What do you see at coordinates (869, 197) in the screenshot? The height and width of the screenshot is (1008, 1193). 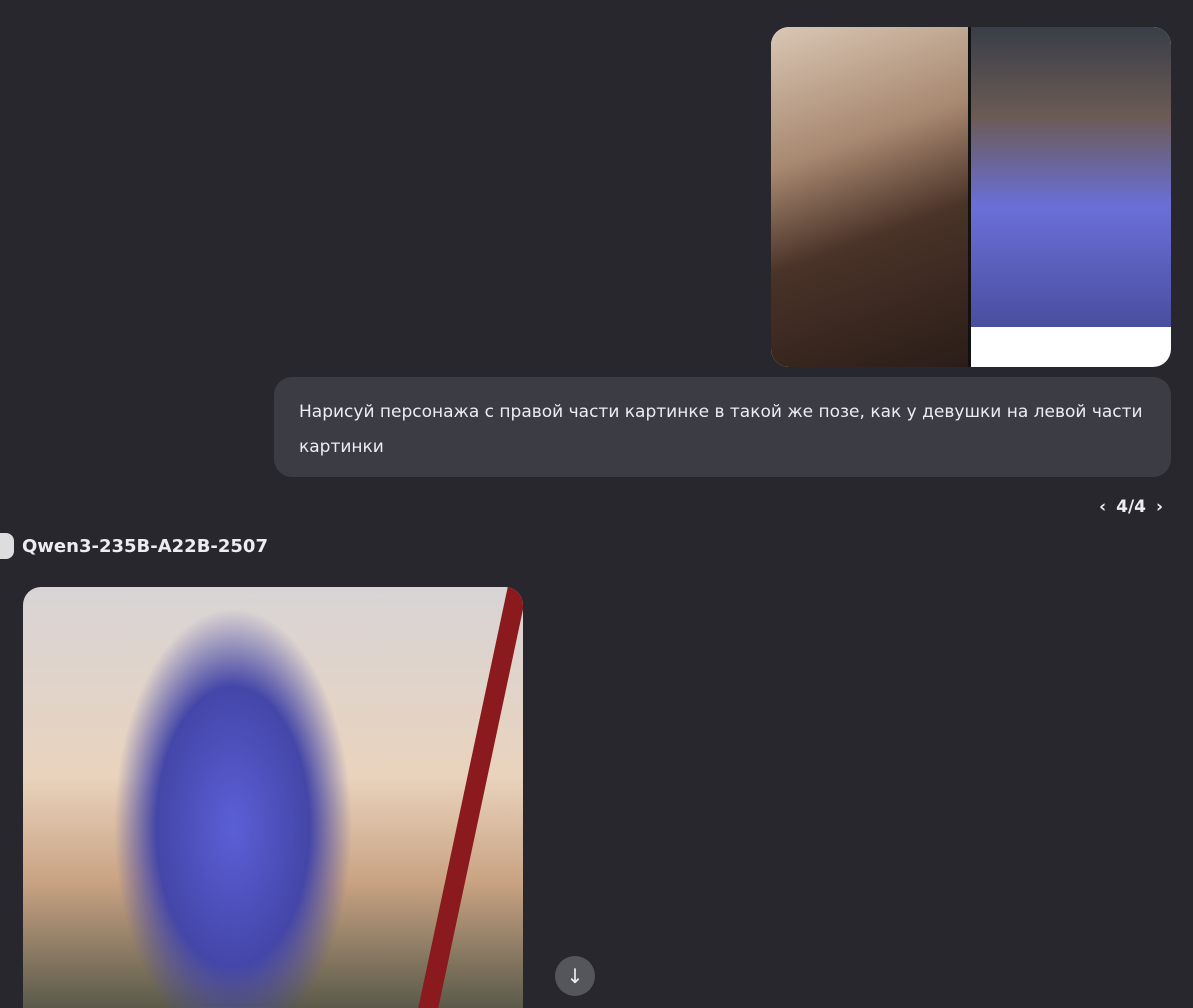 I see `reference-photo-left` at bounding box center [869, 197].